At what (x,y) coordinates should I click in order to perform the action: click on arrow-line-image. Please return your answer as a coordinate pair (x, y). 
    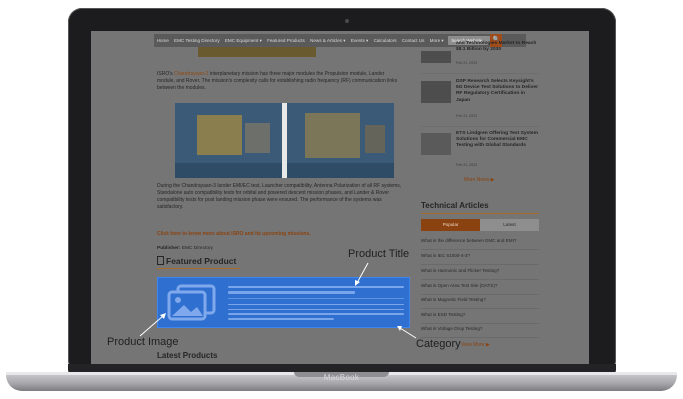
    Looking at the image, I should click on (151, 326).